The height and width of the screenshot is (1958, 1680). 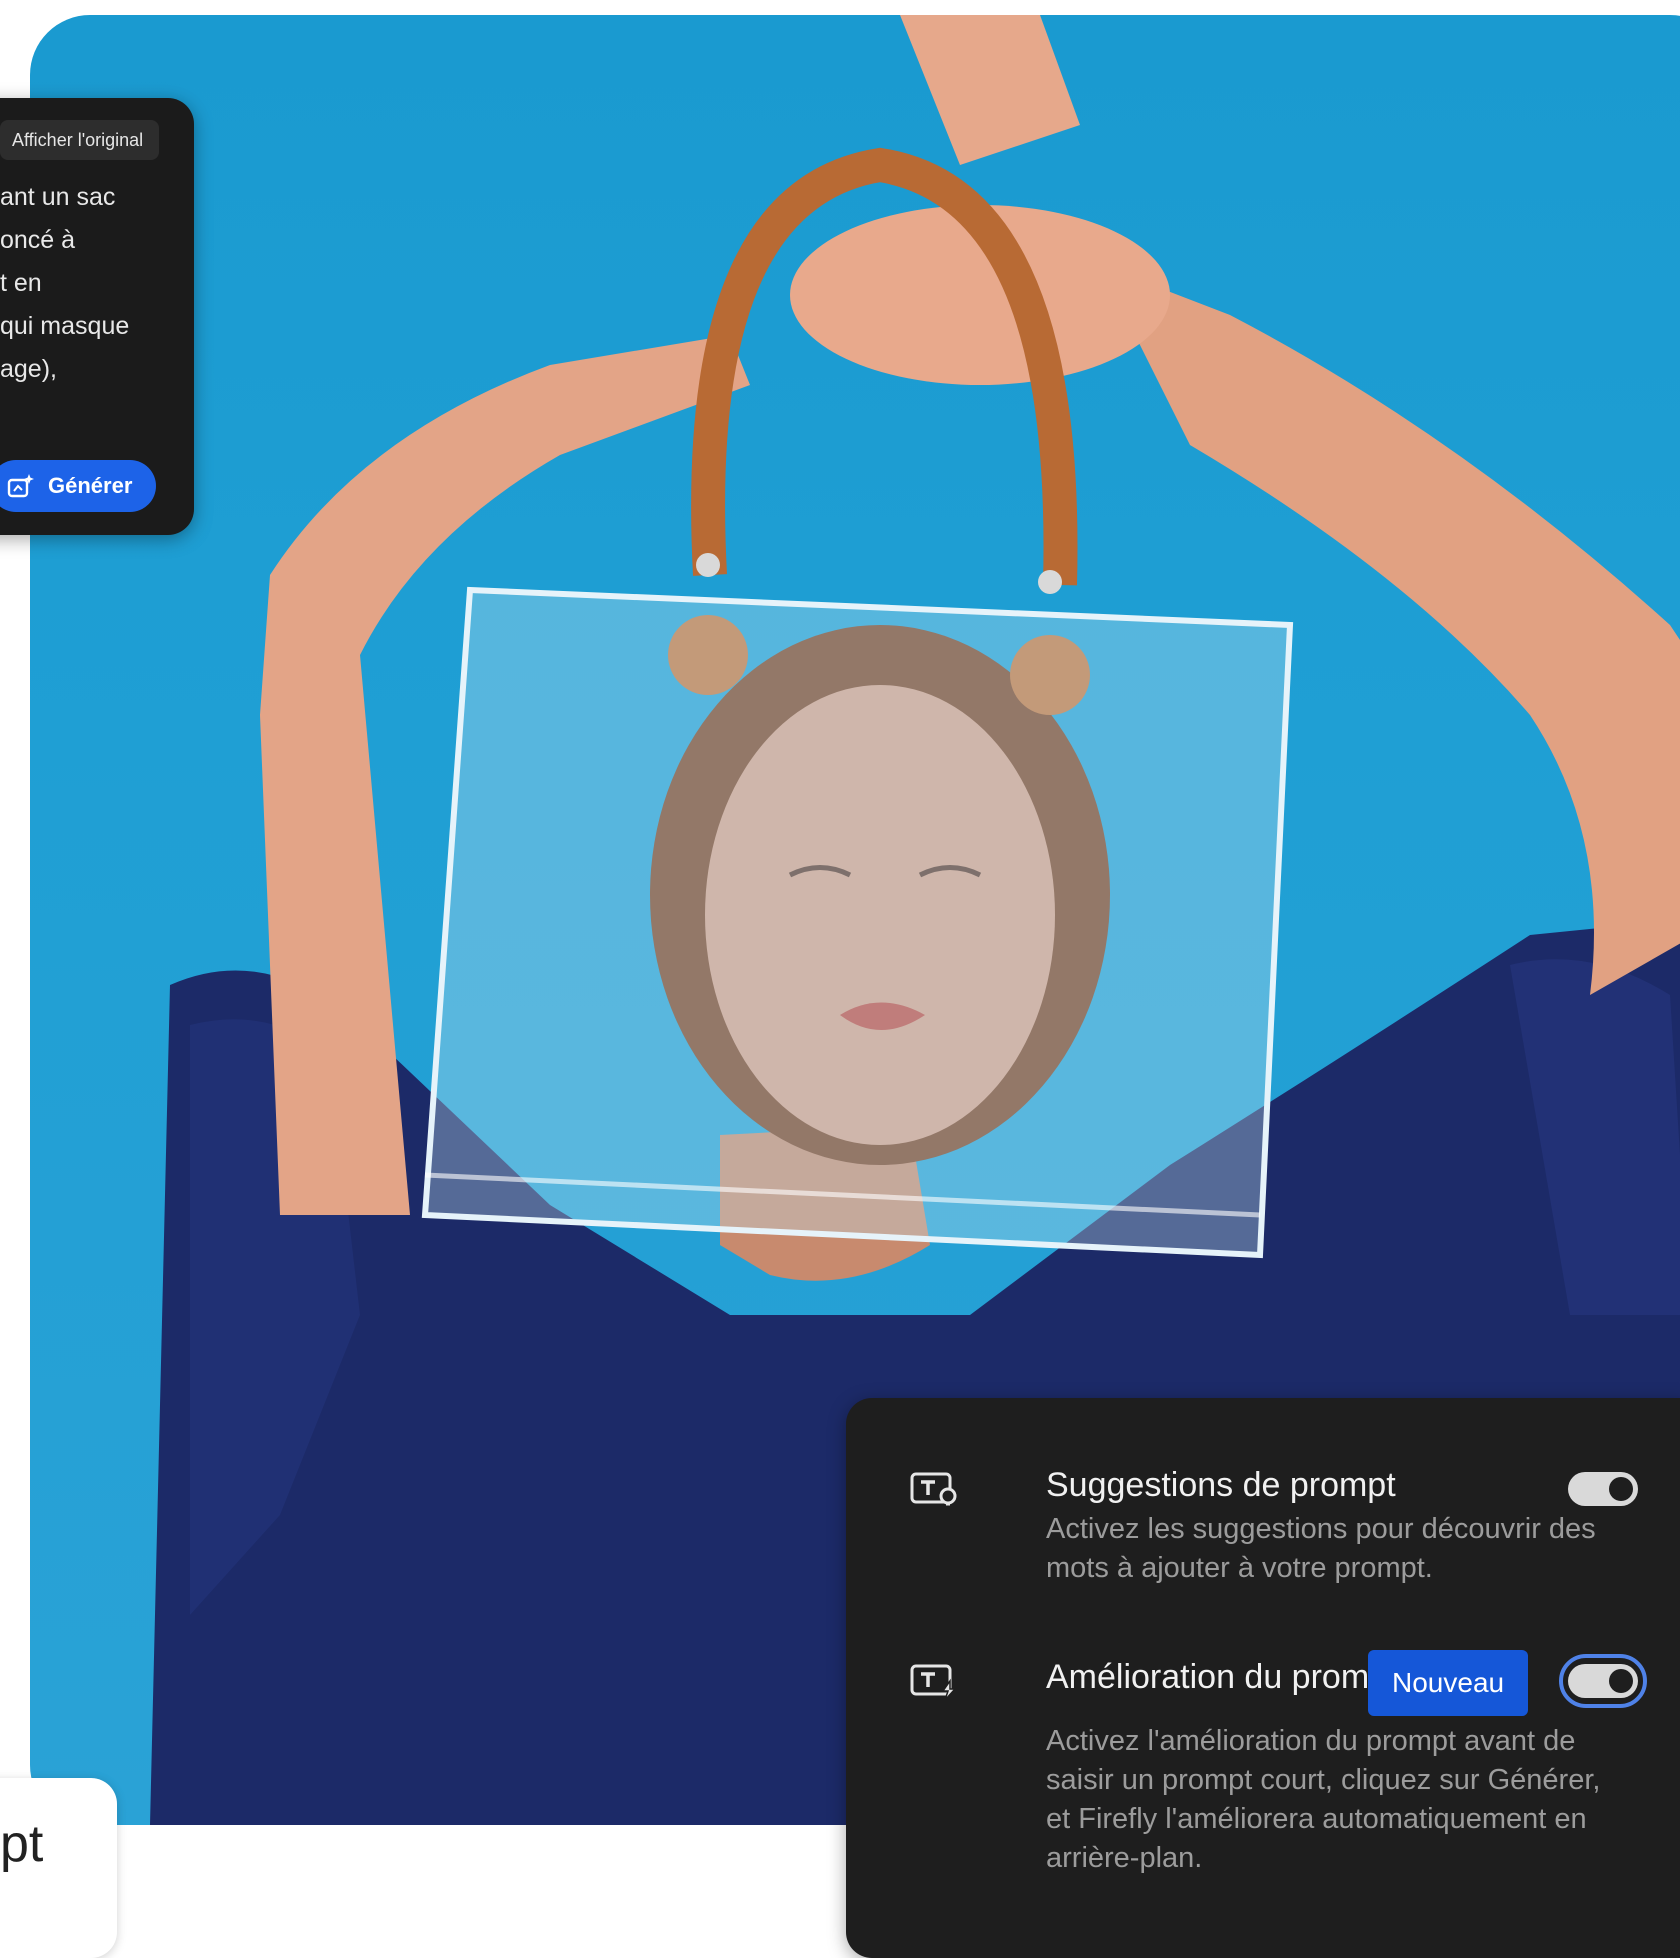 What do you see at coordinates (58, 1868) in the screenshot?
I see `prompt-input-box: pt` at bounding box center [58, 1868].